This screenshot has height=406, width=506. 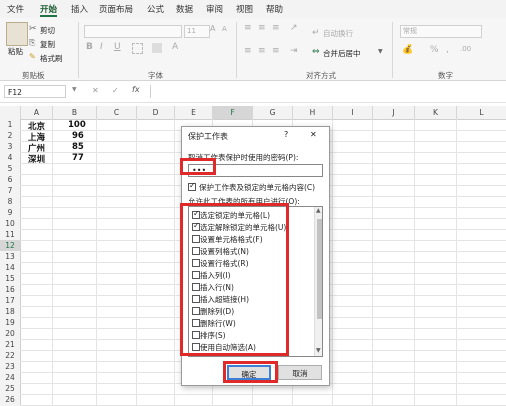 What do you see at coordinates (312, 112) in the screenshot?
I see `column-header: H` at bounding box center [312, 112].